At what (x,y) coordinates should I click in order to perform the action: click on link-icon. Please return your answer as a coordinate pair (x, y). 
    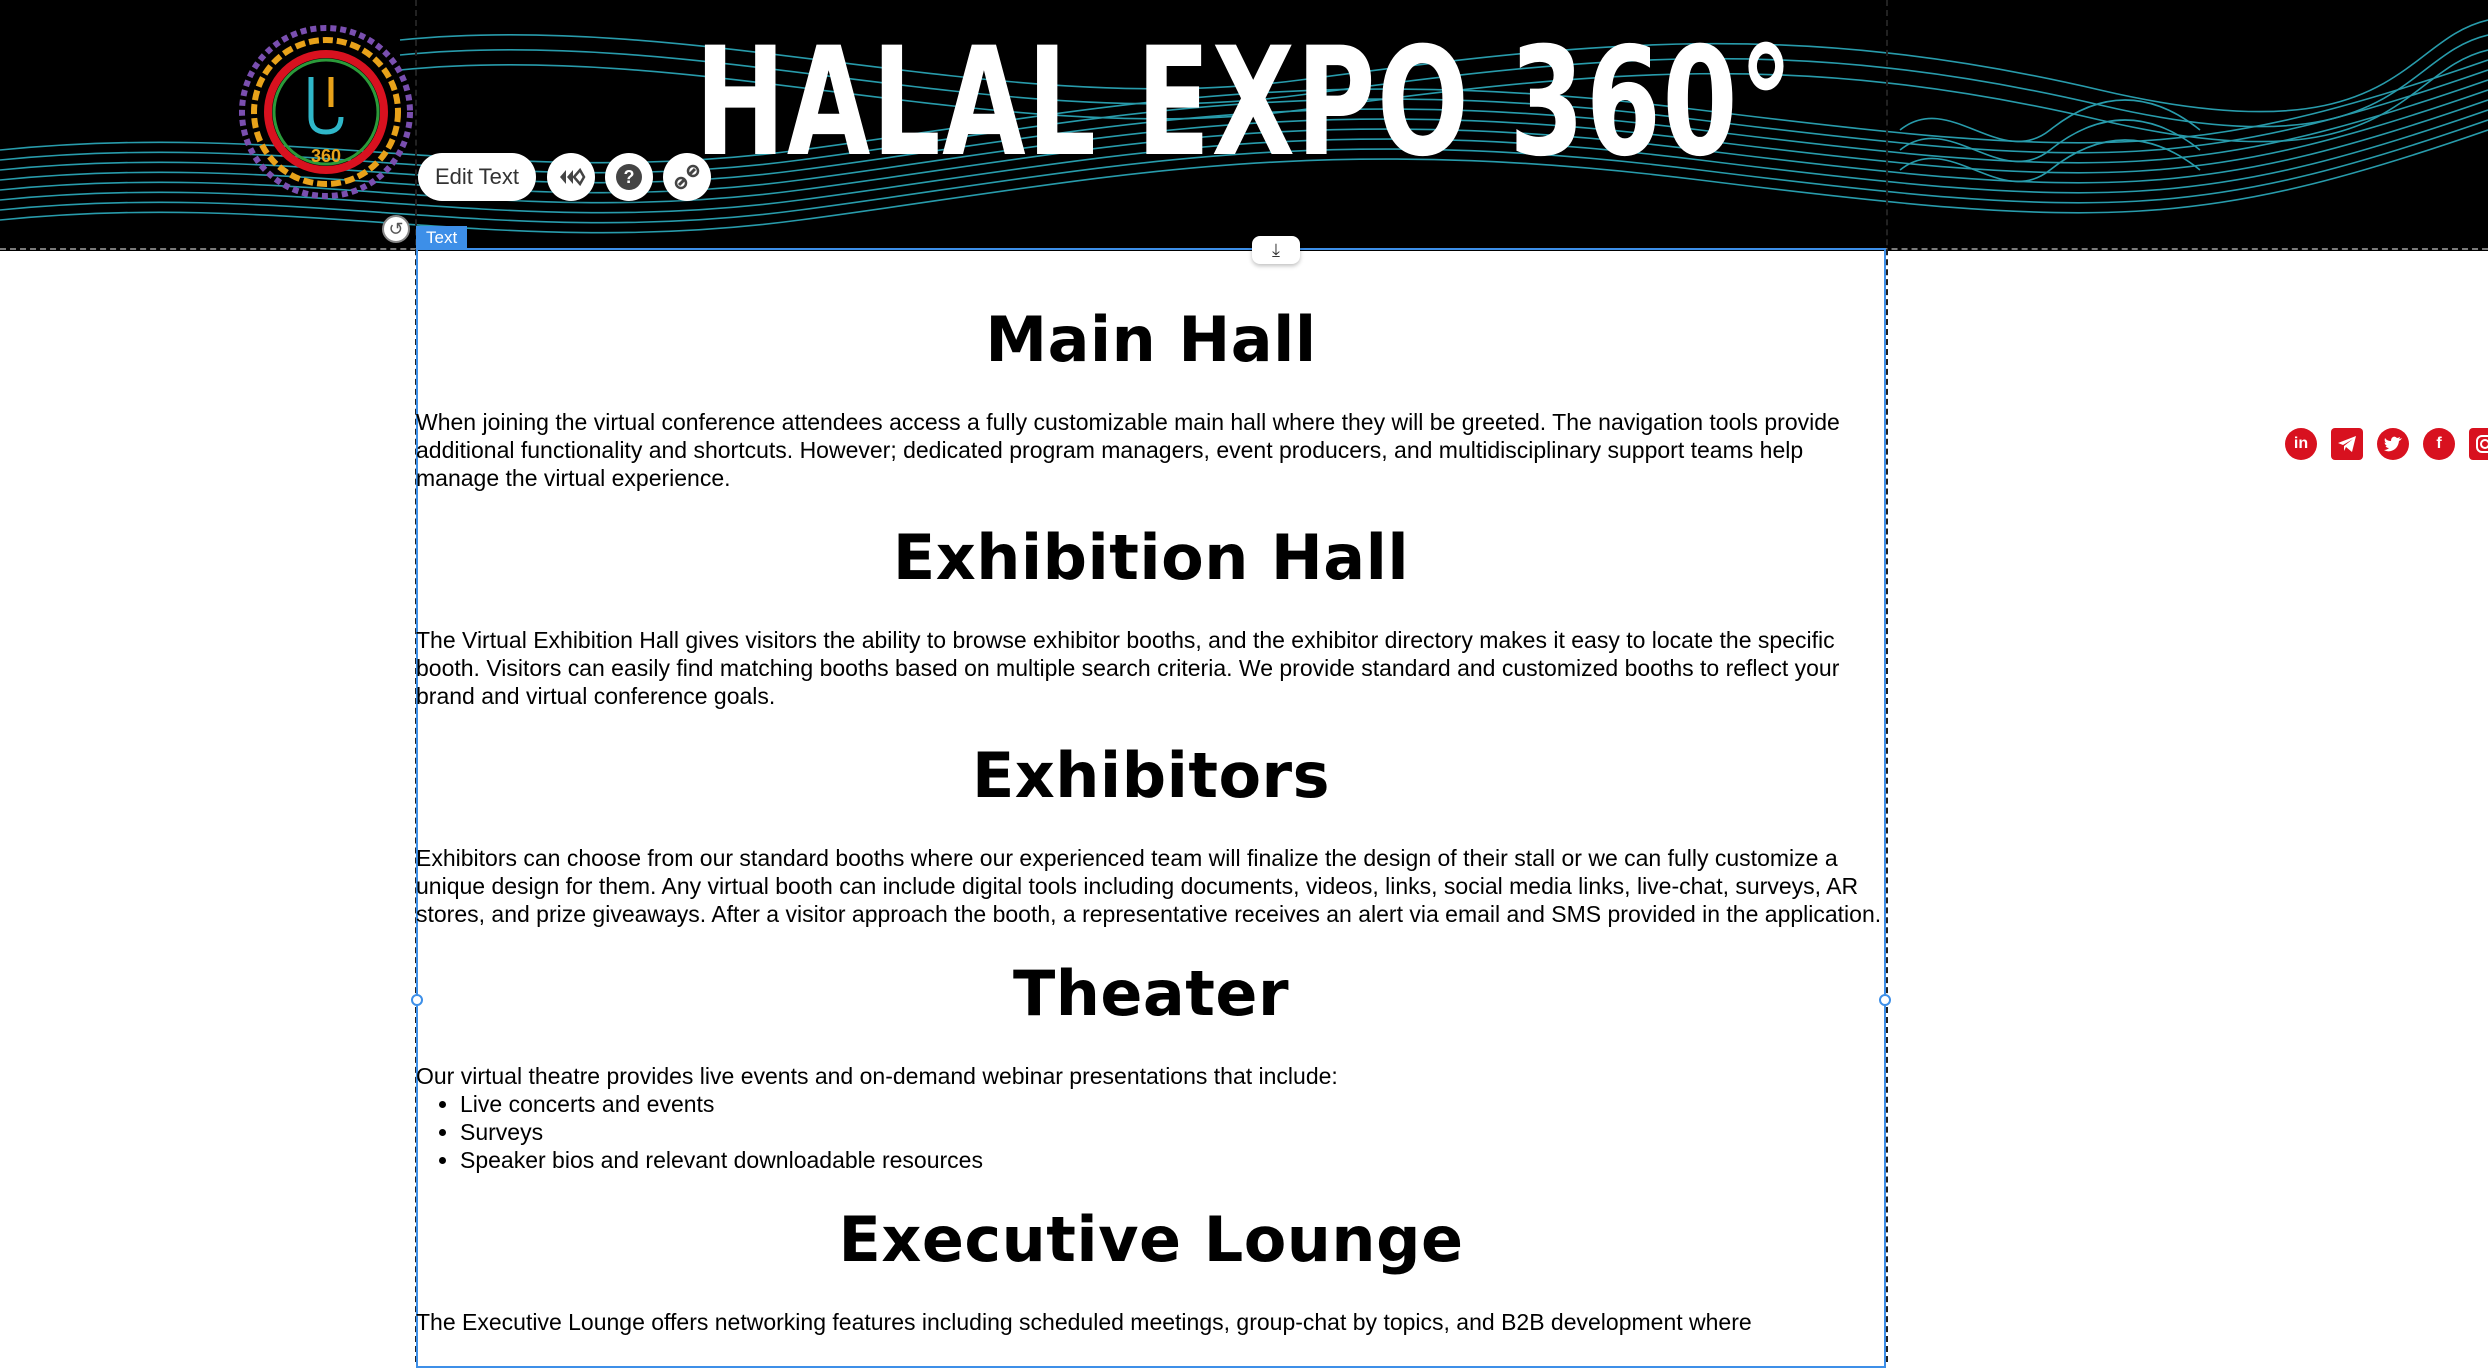
    Looking at the image, I should click on (687, 177).